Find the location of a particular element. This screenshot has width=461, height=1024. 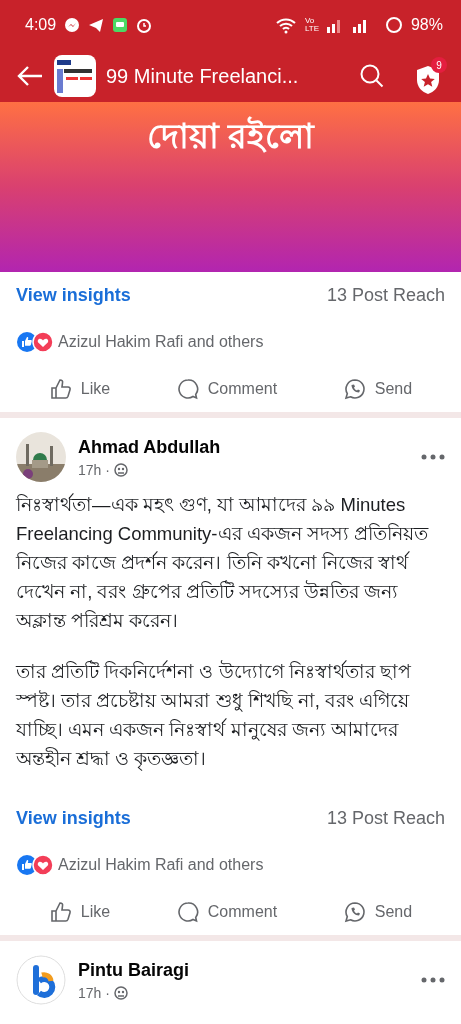

clock: 4:09 is located at coordinates (41, 25).